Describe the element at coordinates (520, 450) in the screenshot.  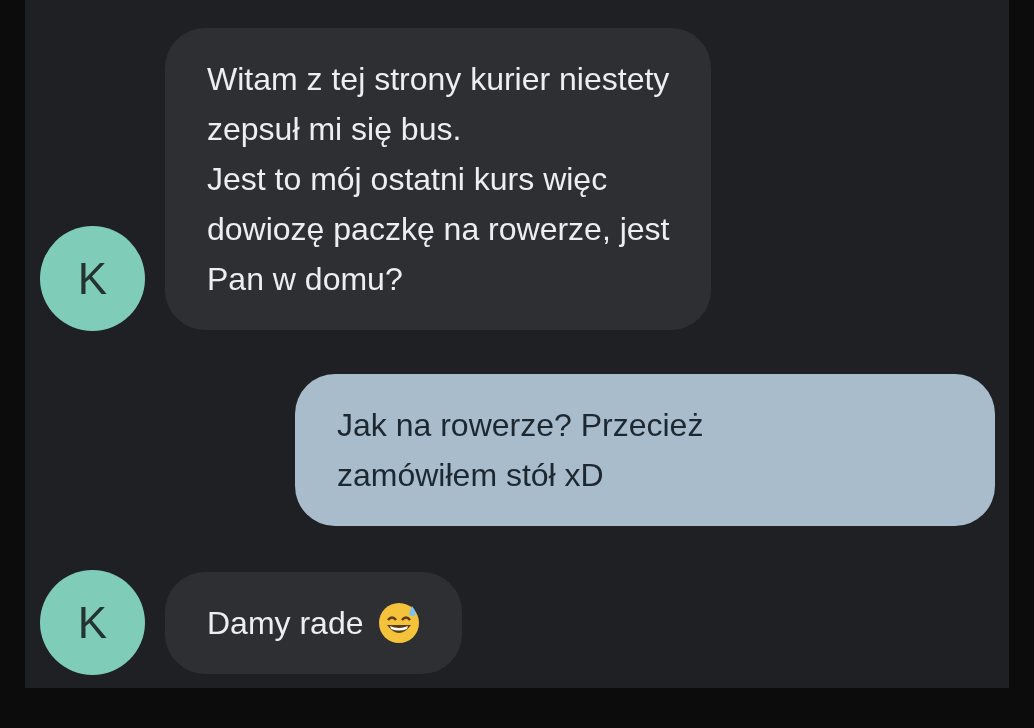
I see `message-text: Jak na rowerze? Przecież zamówiłem stół xD` at that location.